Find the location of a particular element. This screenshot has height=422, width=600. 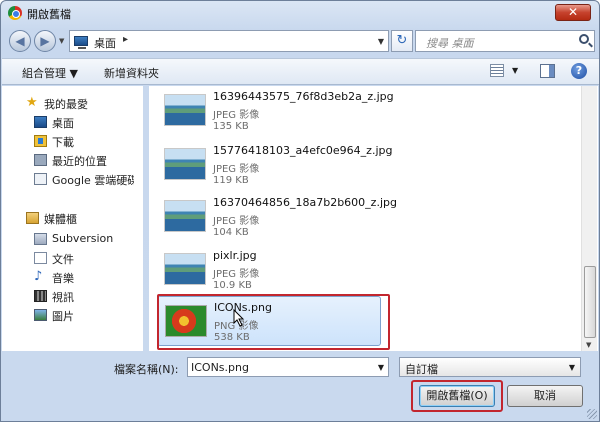

back-button: ◀ is located at coordinates (20, 41).